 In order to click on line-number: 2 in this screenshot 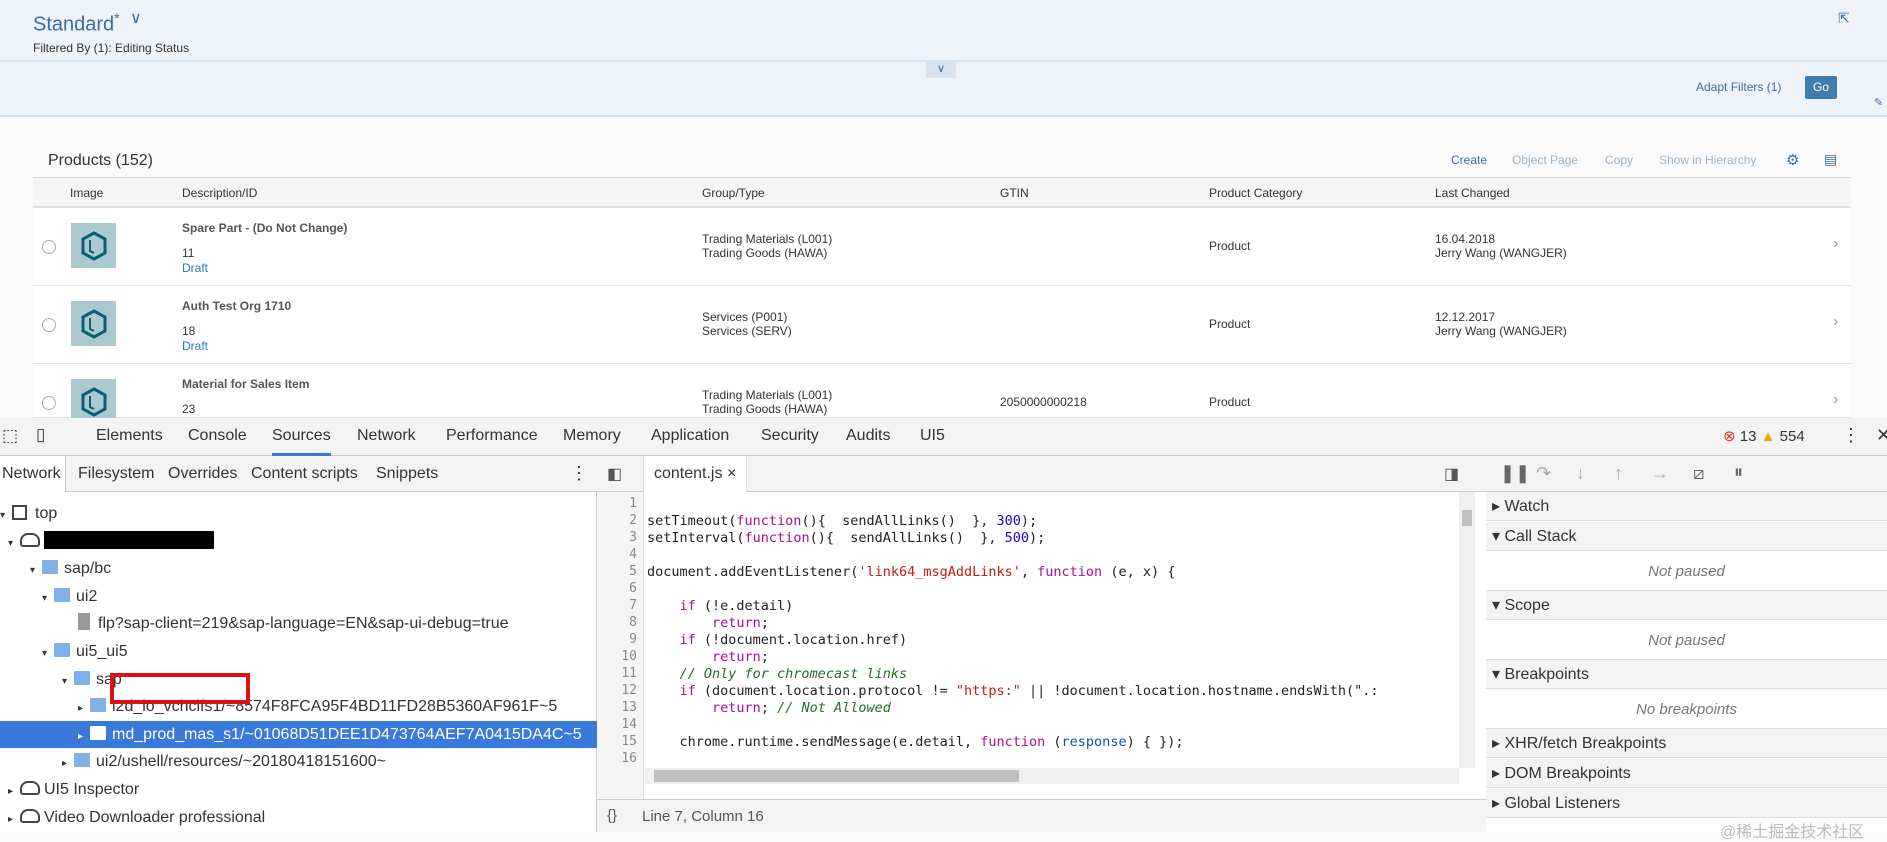, I will do `click(617, 520)`.